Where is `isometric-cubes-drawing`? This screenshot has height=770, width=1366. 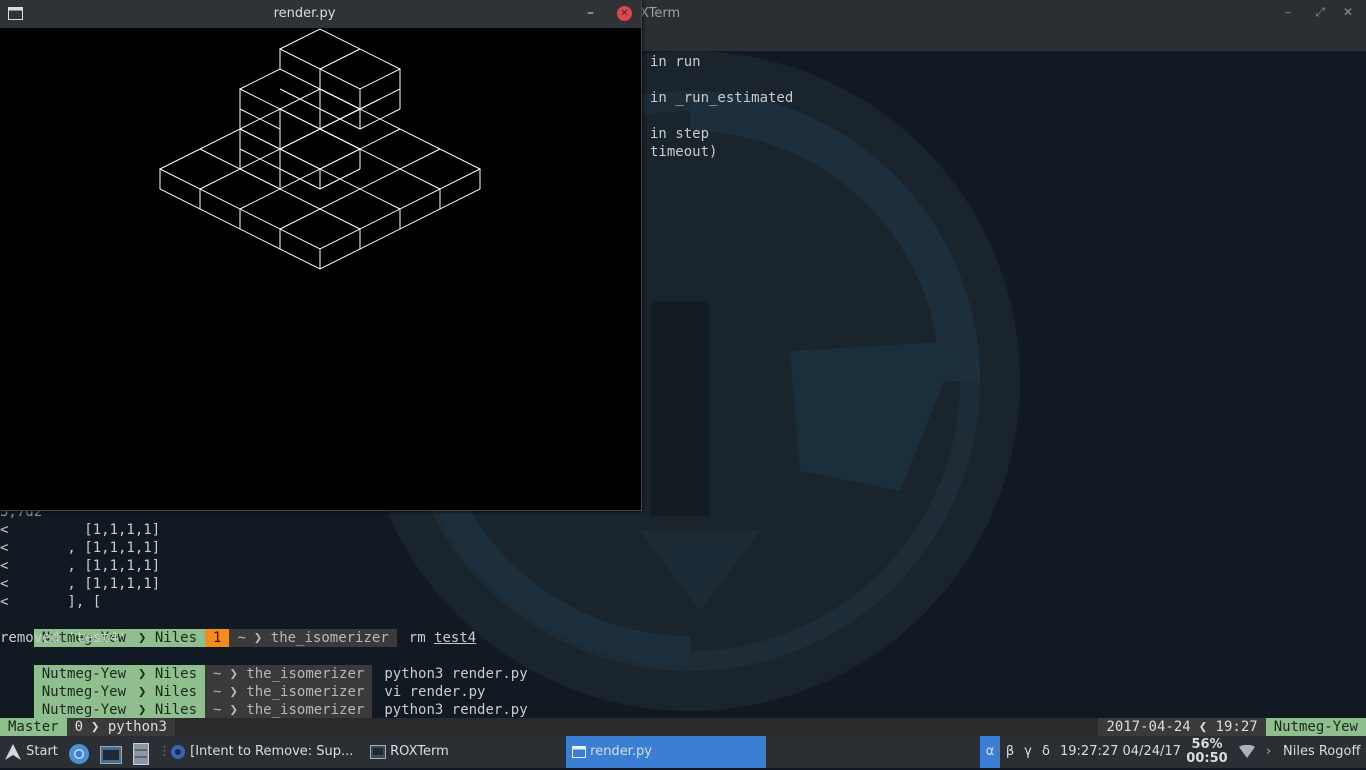
isometric-cubes-drawing is located at coordinates (320, 149).